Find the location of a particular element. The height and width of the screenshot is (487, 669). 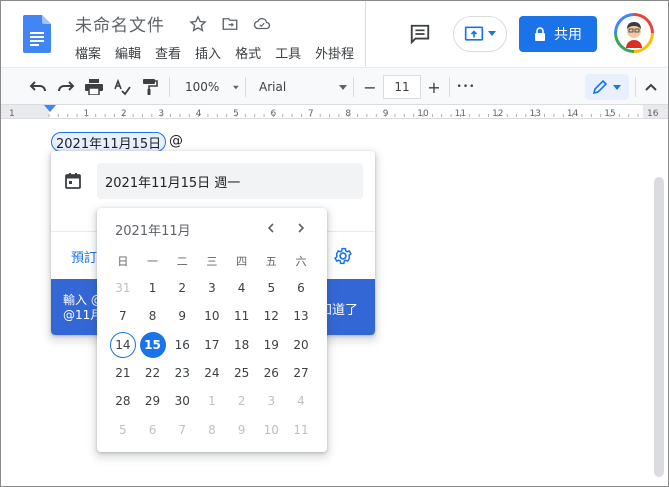

increase-font-size-button: + is located at coordinates (434, 87).